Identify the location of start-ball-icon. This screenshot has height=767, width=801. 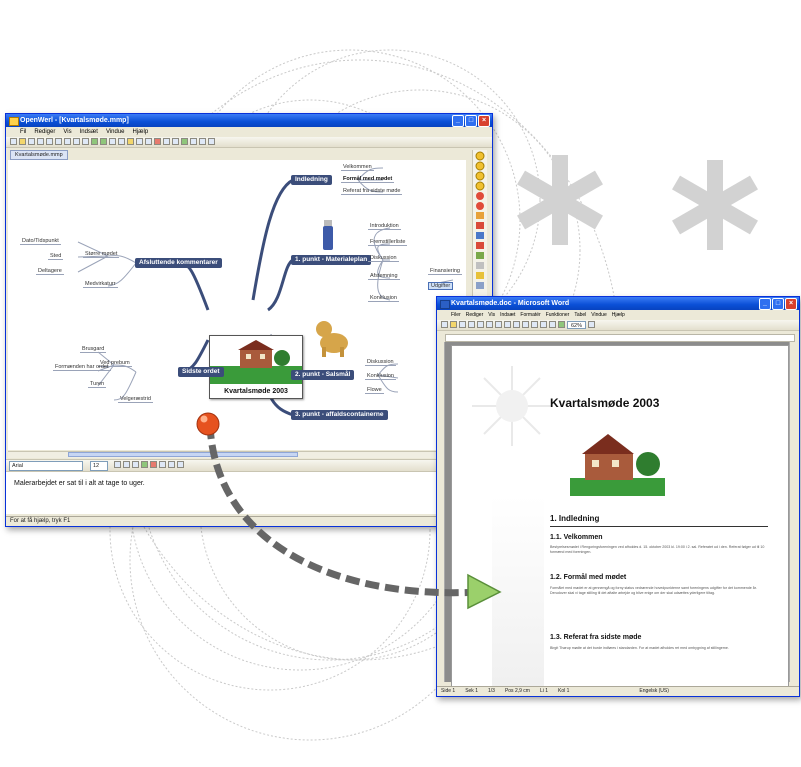
(208, 424).